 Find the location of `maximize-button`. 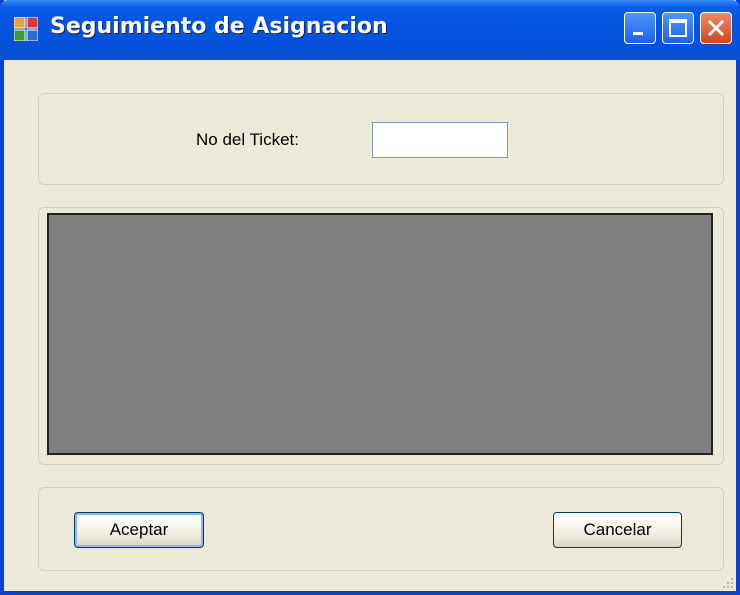

maximize-button is located at coordinates (678, 28).